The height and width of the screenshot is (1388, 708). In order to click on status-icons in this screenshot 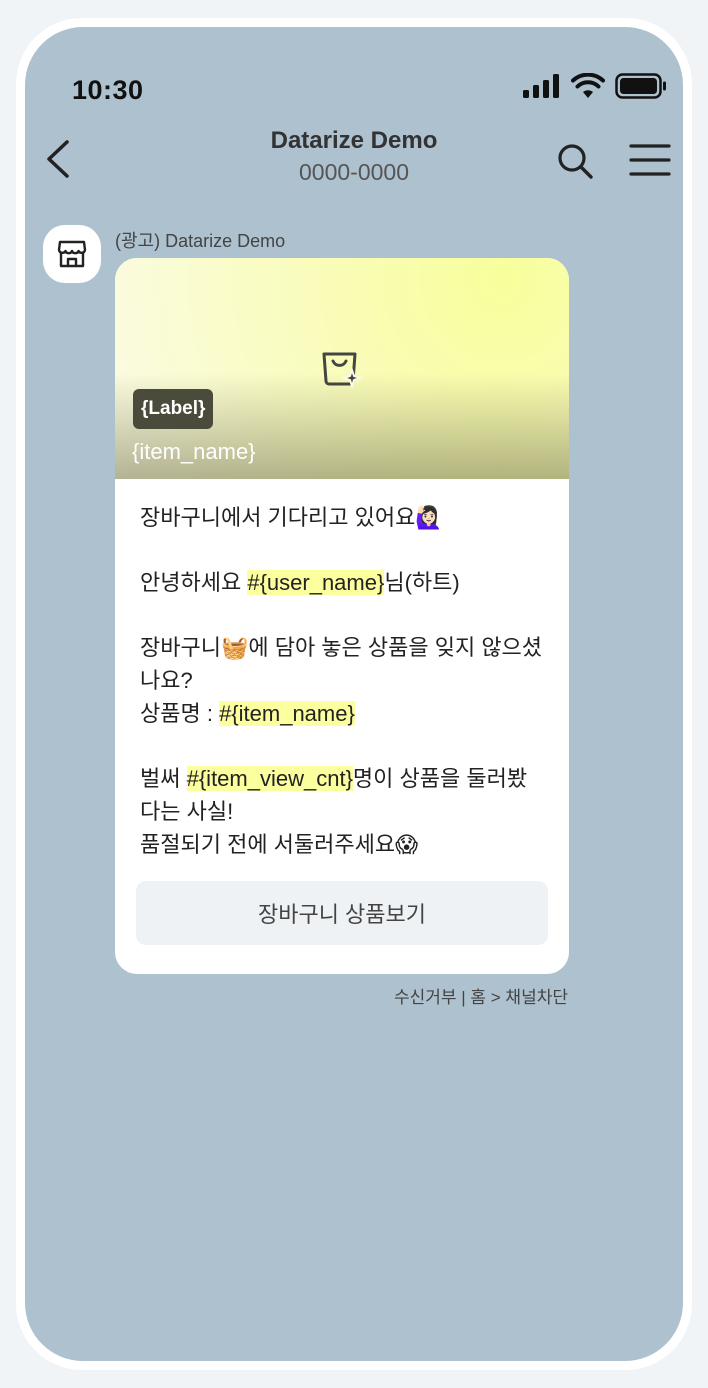, I will do `click(595, 86)`.